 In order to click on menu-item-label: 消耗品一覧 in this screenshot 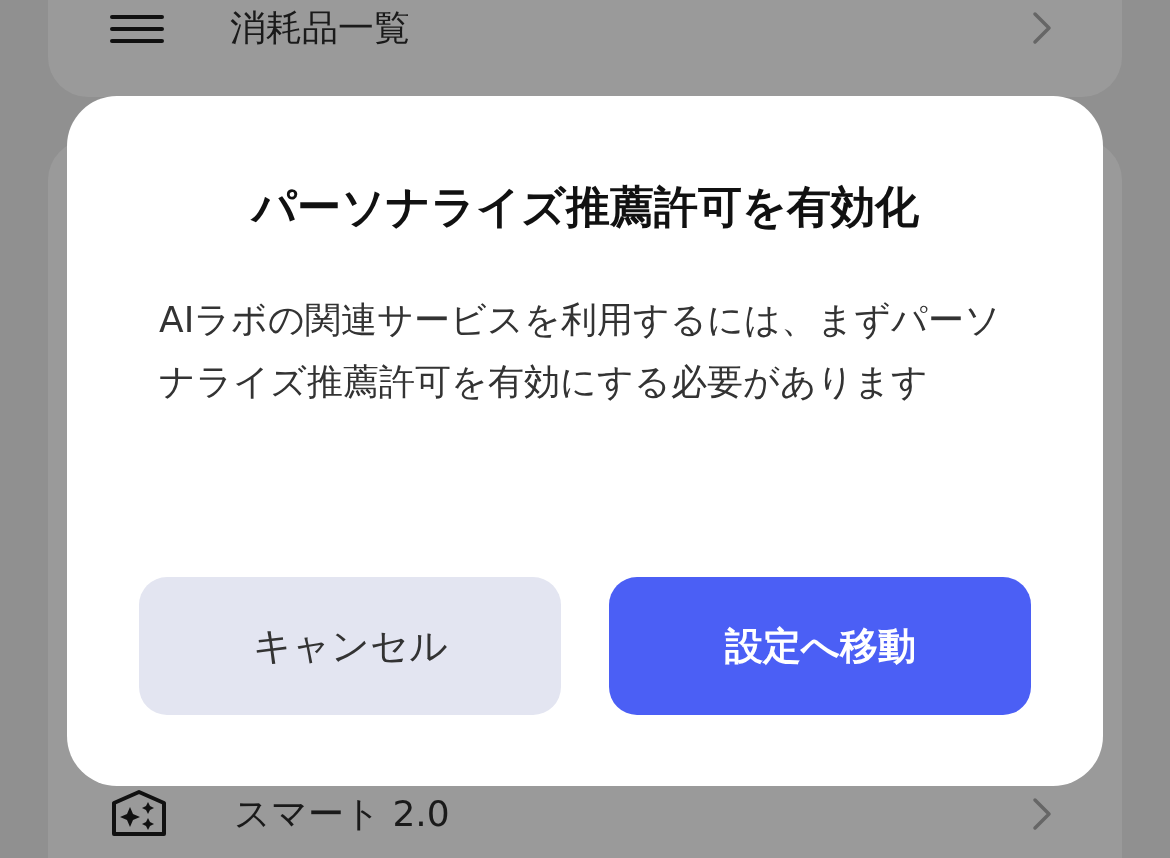, I will do `click(631, 28)`.